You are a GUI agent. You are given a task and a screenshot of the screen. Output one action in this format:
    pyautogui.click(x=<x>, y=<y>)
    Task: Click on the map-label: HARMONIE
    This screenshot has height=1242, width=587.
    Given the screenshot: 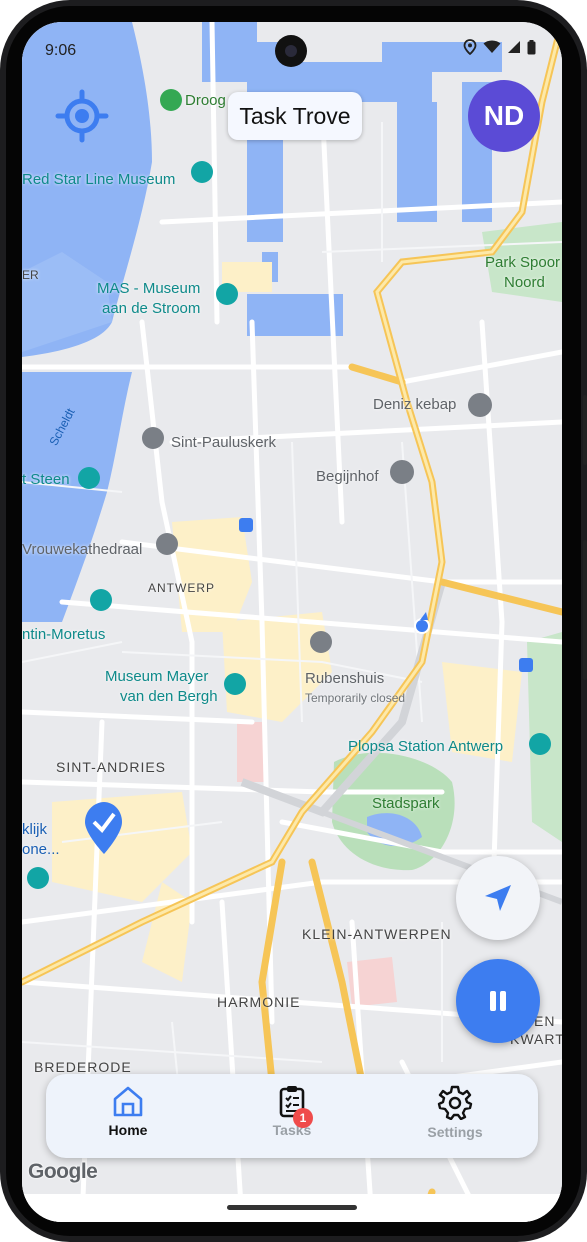 What is the action you would take?
    pyautogui.click(x=259, y=1002)
    